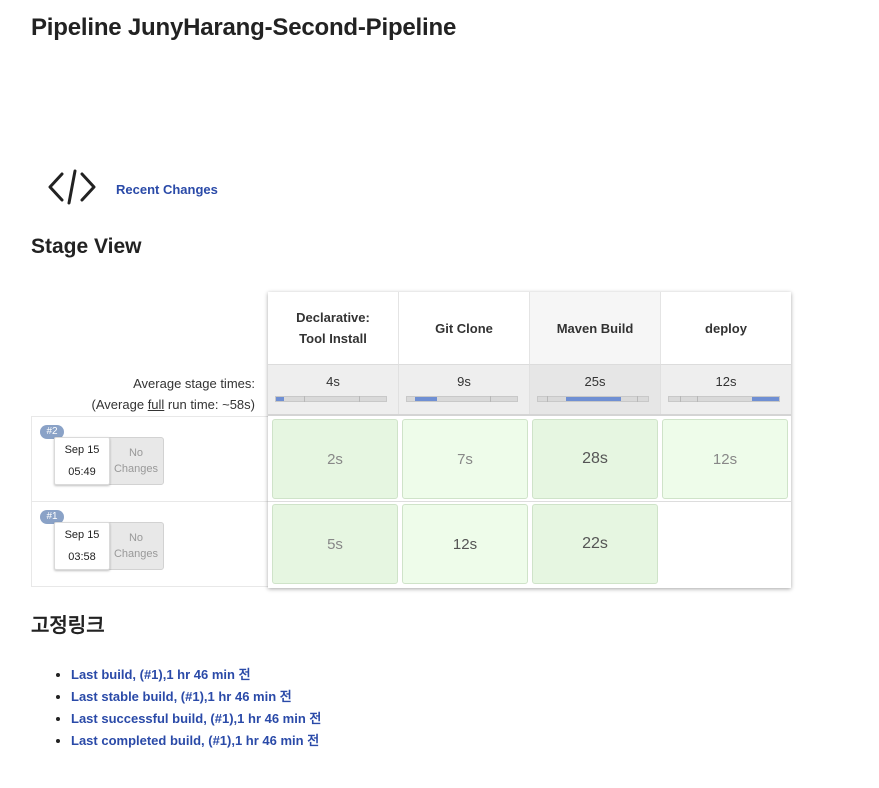 This screenshot has height=788, width=879. Describe the element at coordinates (595, 381) in the screenshot. I see `avg-stage-time: 25s` at that location.